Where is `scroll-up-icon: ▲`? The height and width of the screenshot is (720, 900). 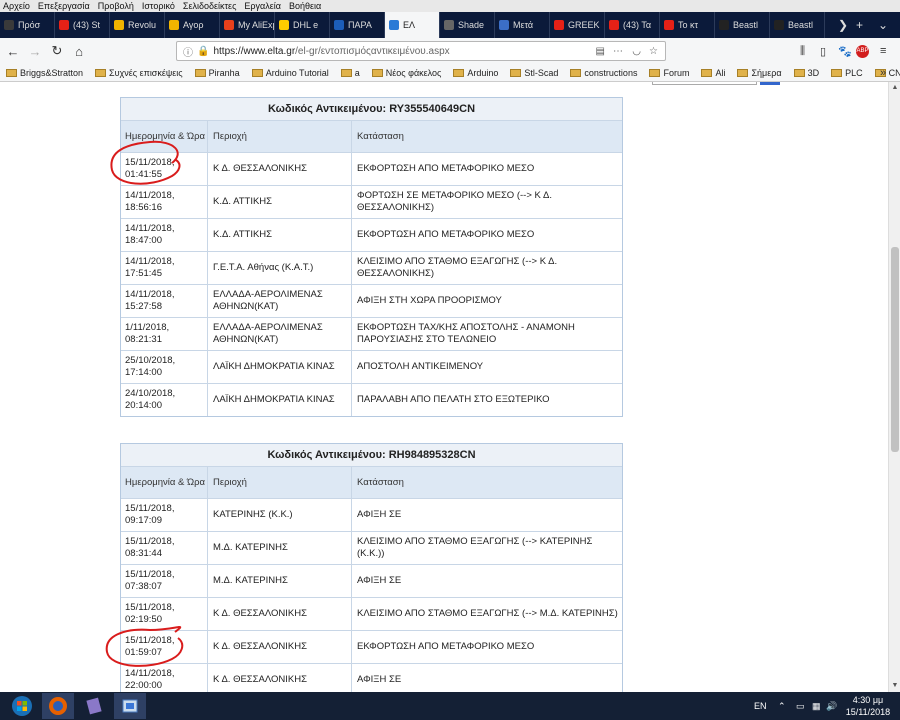
scroll-up-icon: ▲ is located at coordinates (894, 88).